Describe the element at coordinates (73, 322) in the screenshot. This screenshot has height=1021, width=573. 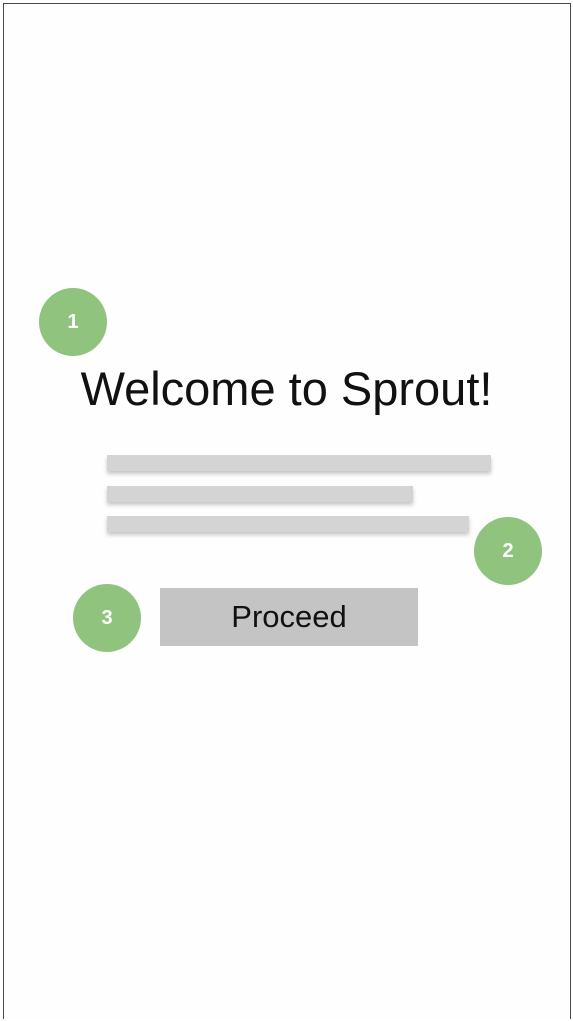
I see `annotation-marker-1: 1` at that location.